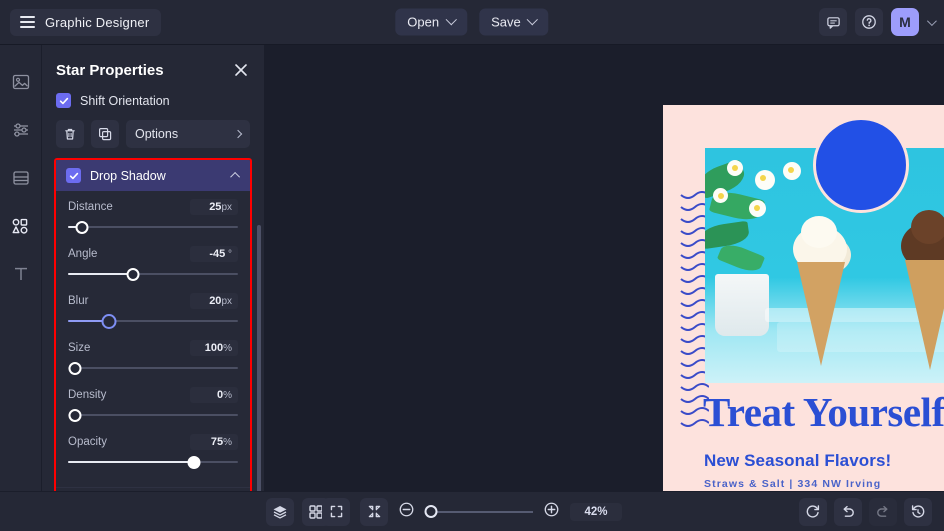  I want to click on undo-button, so click(848, 511).